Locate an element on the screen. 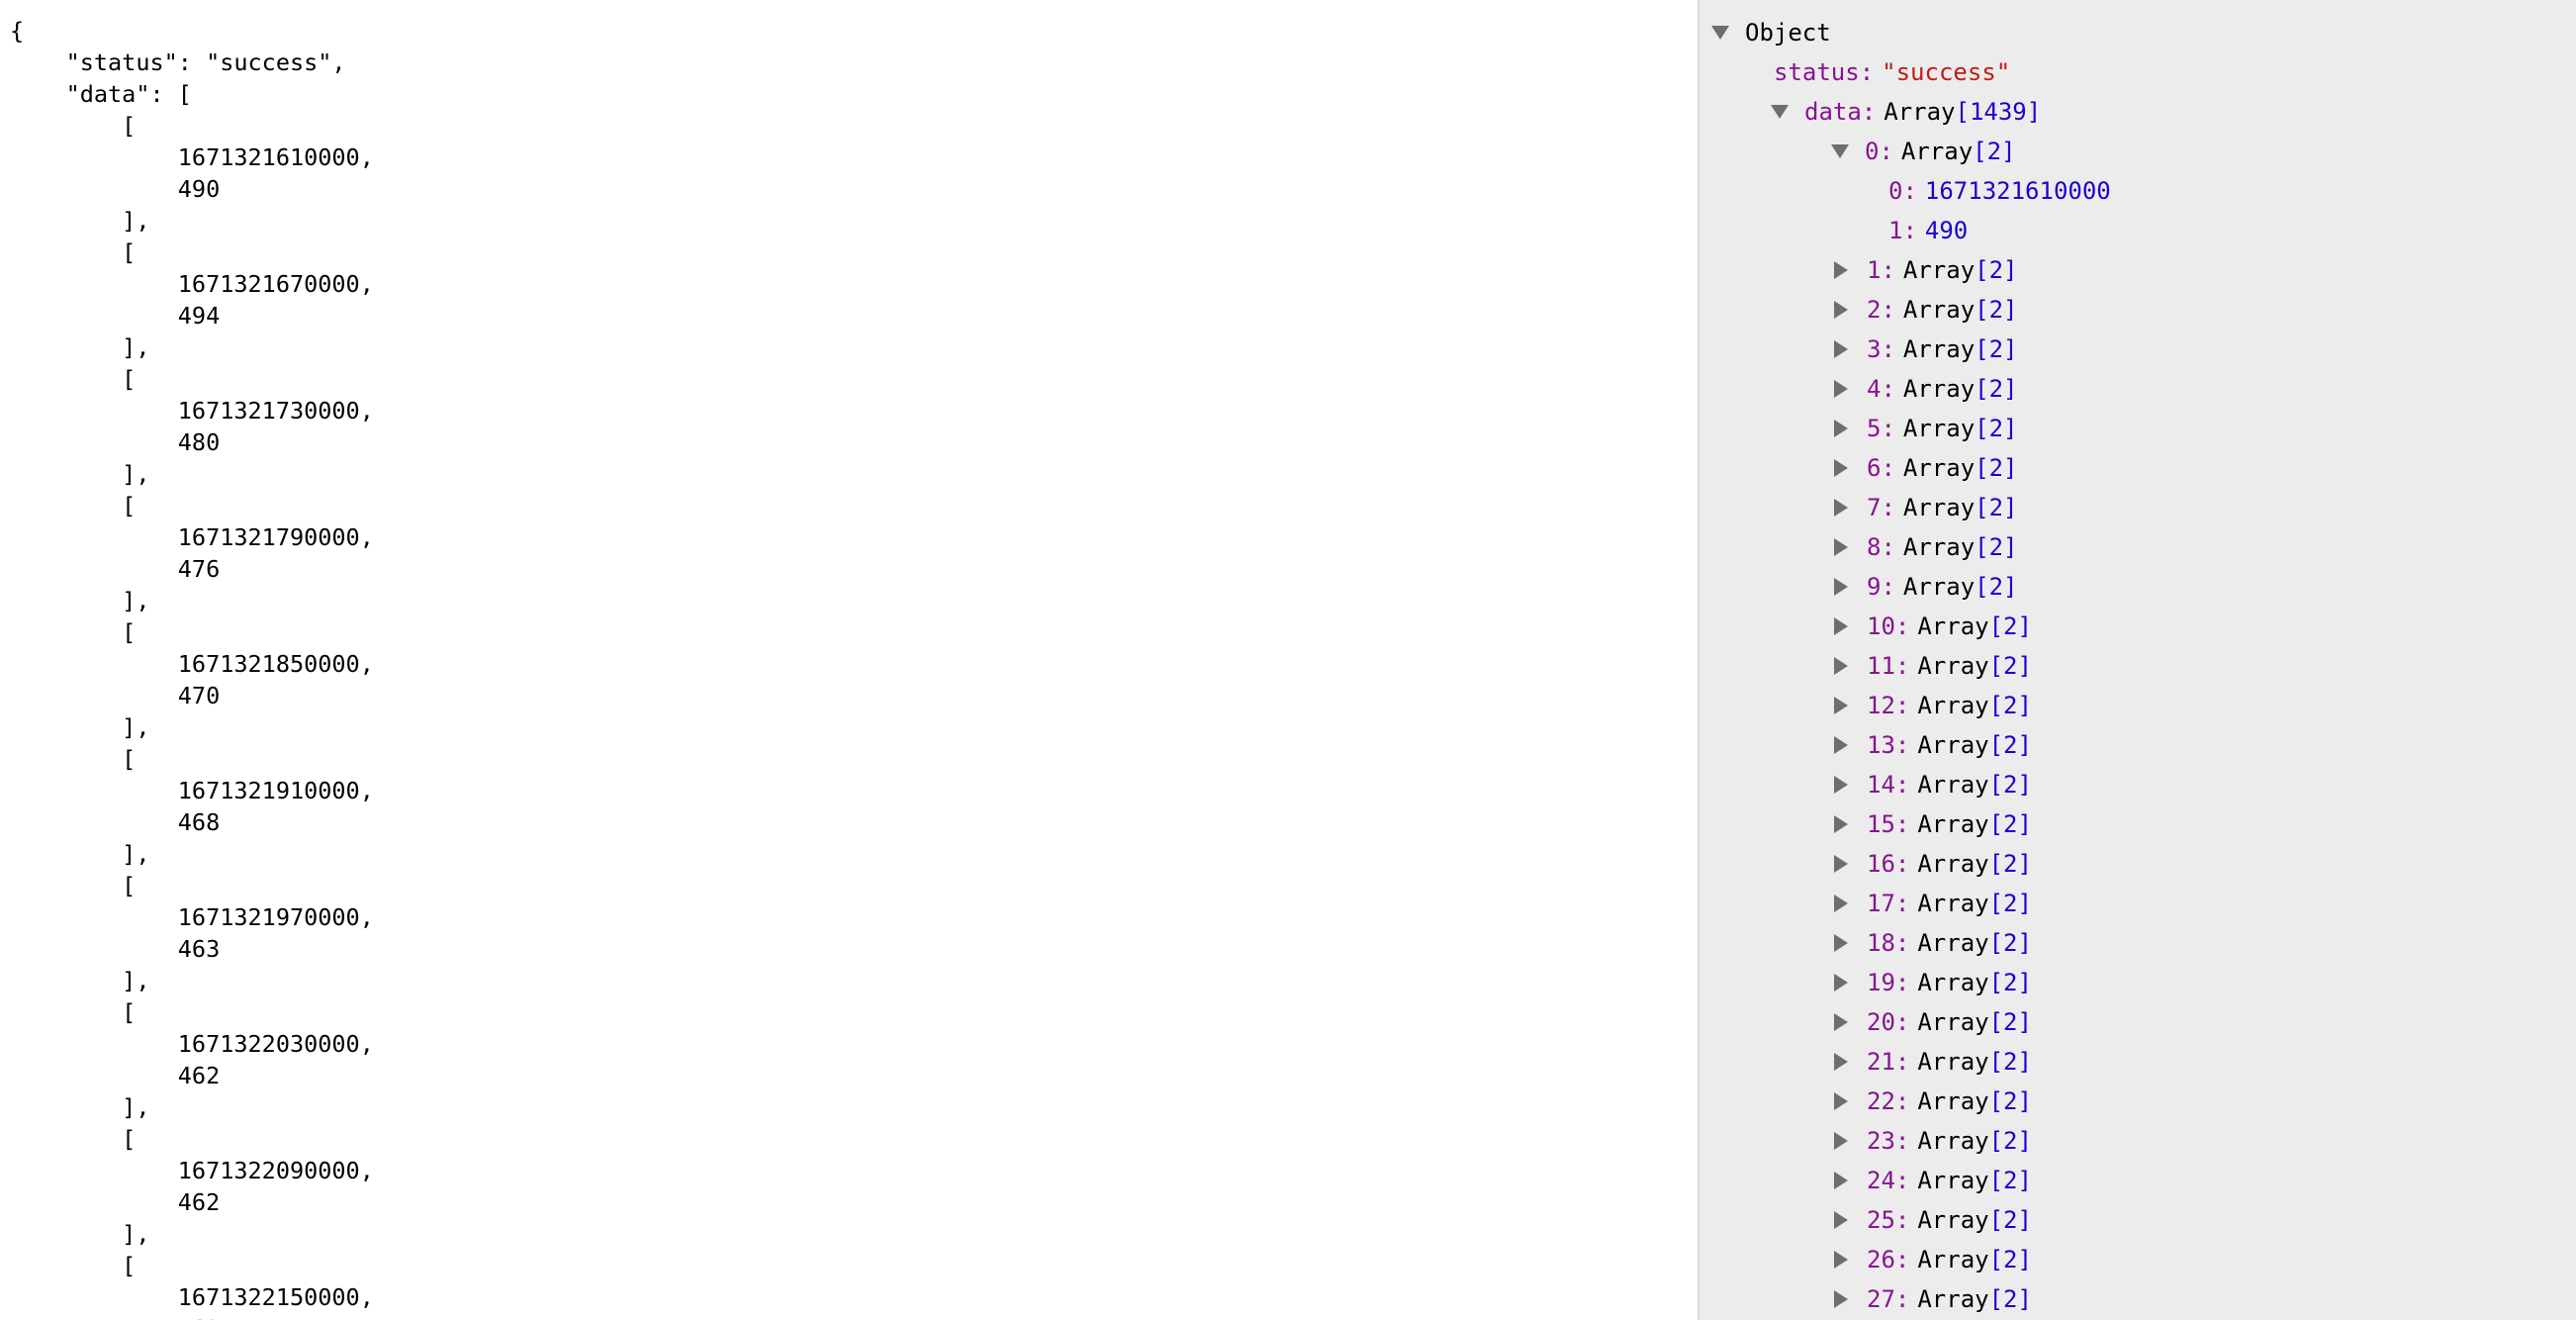 The height and width of the screenshot is (1320, 2576). tree-array-item-row: 15: Array [2] is located at coordinates (1932, 824).